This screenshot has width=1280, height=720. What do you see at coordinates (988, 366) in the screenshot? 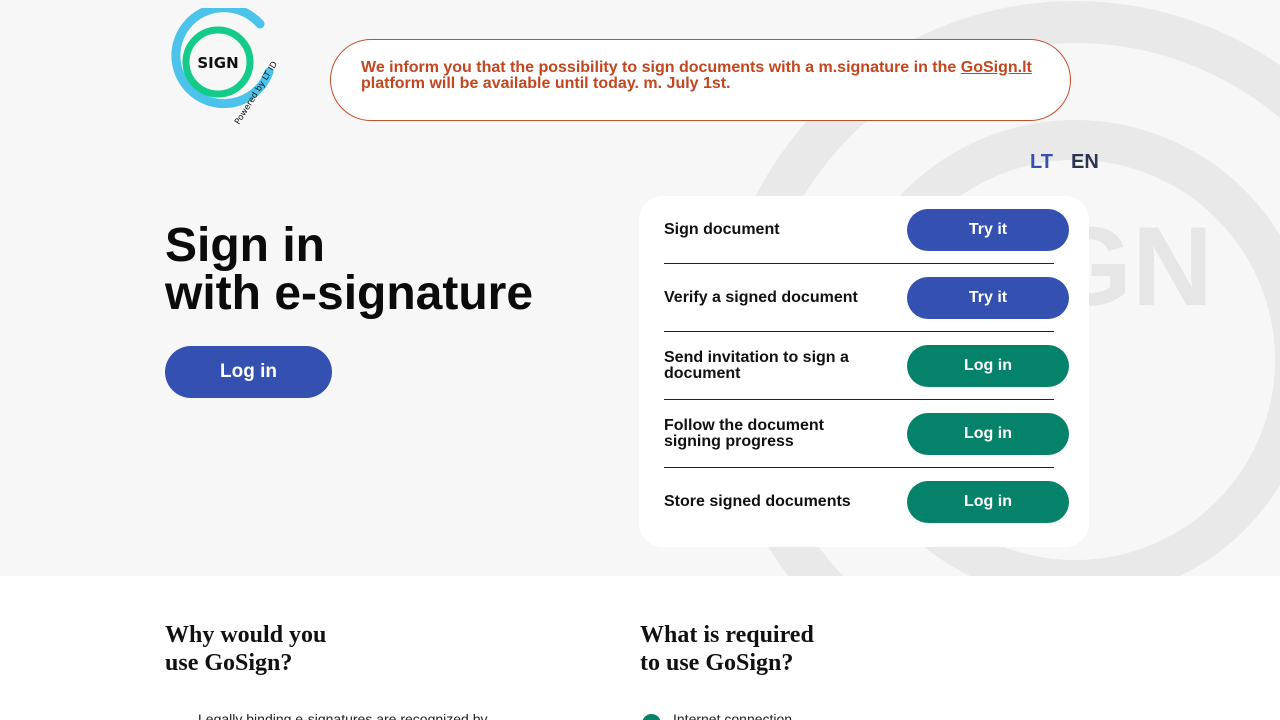
I see `send-invitation-login-button: Log in` at bounding box center [988, 366].